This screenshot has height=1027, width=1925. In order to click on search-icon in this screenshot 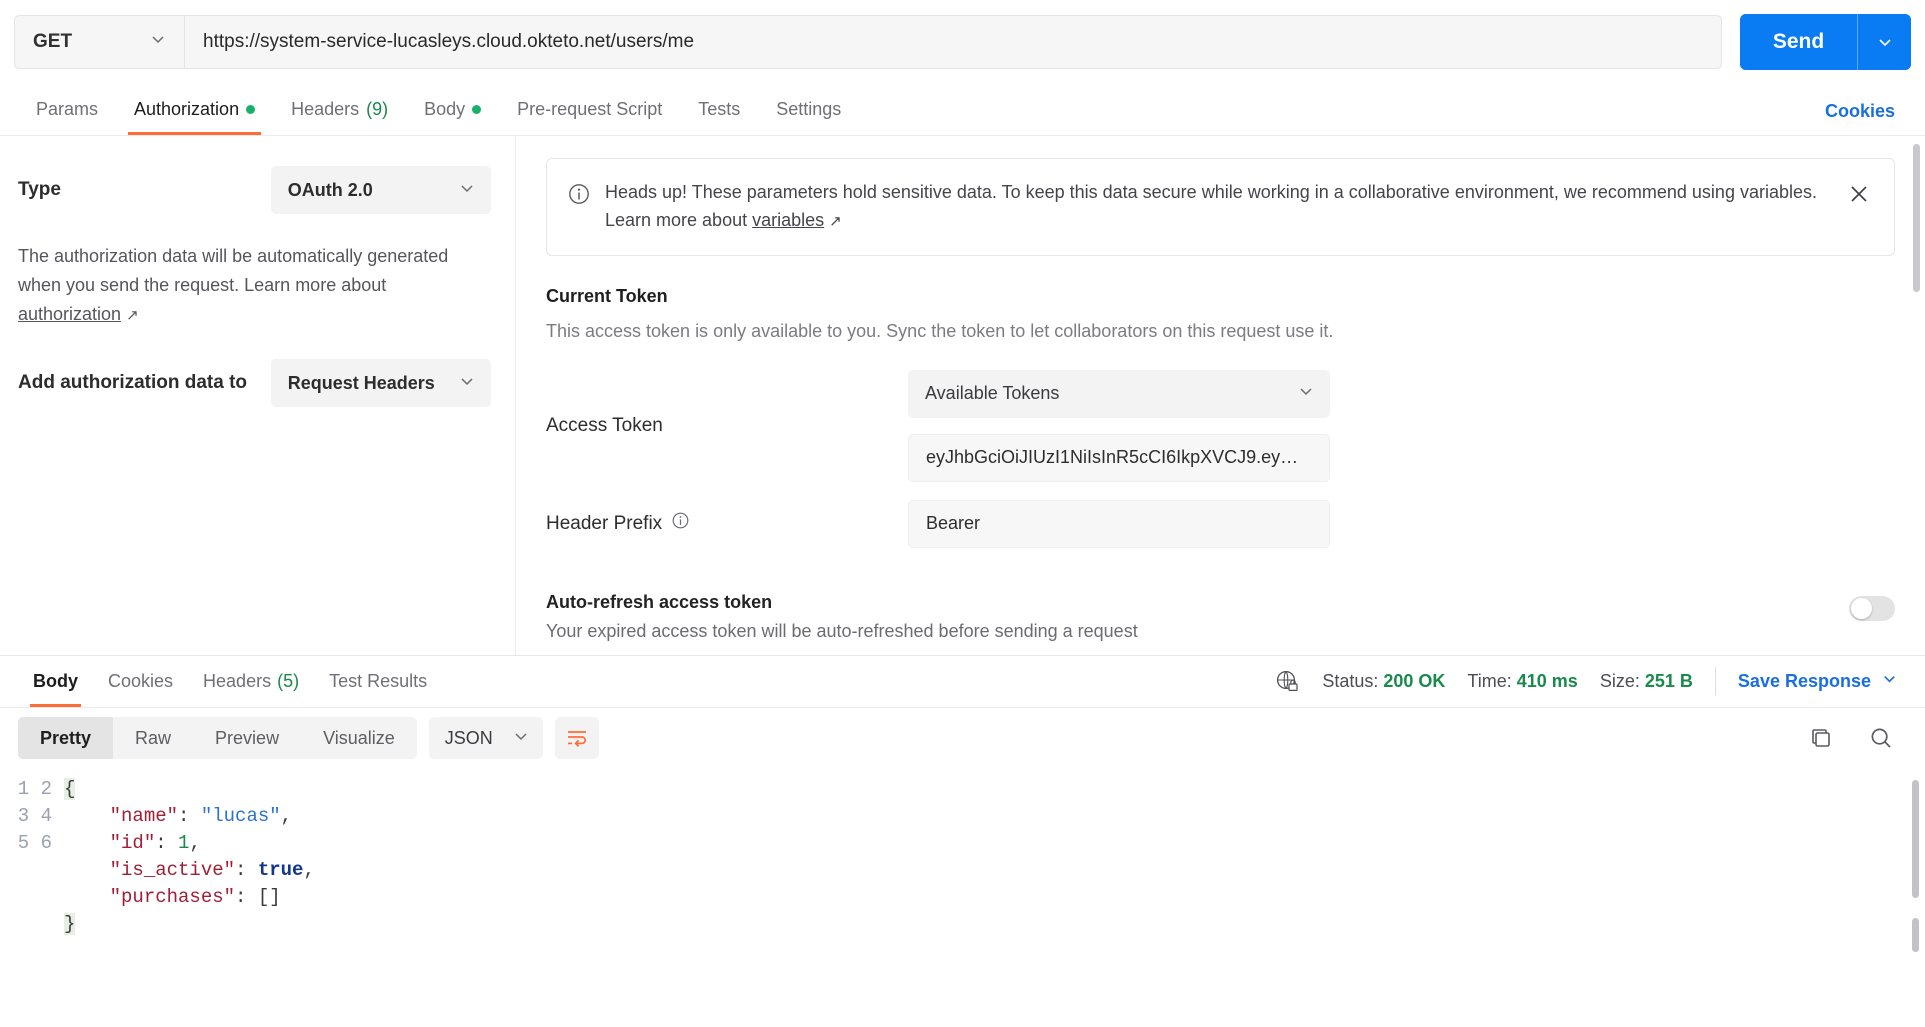, I will do `click(1881, 738)`.